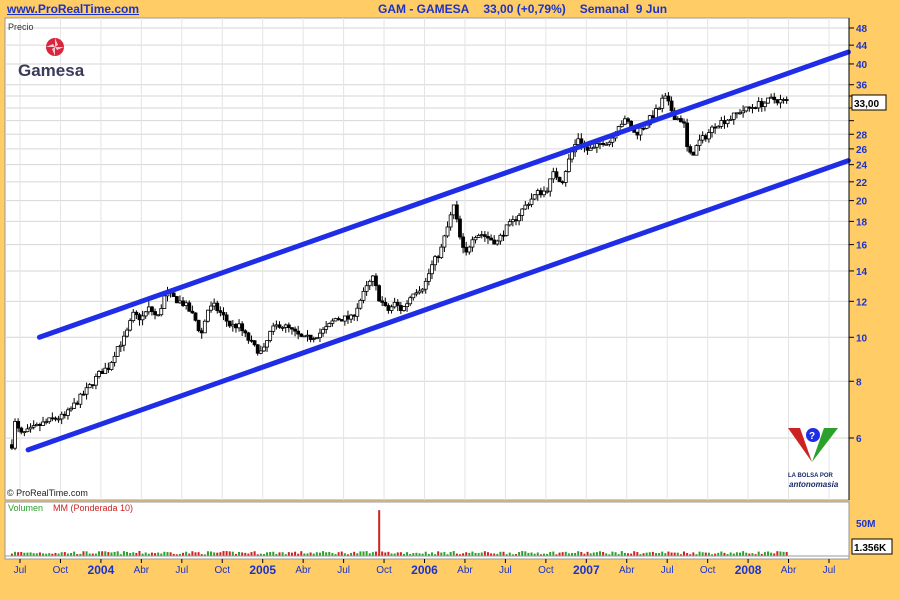 This screenshot has width=900, height=600. What do you see at coordinates (343, 570) in the screenshot?
I see `x-tick-label: Jul` at bounding box center [343, 570].